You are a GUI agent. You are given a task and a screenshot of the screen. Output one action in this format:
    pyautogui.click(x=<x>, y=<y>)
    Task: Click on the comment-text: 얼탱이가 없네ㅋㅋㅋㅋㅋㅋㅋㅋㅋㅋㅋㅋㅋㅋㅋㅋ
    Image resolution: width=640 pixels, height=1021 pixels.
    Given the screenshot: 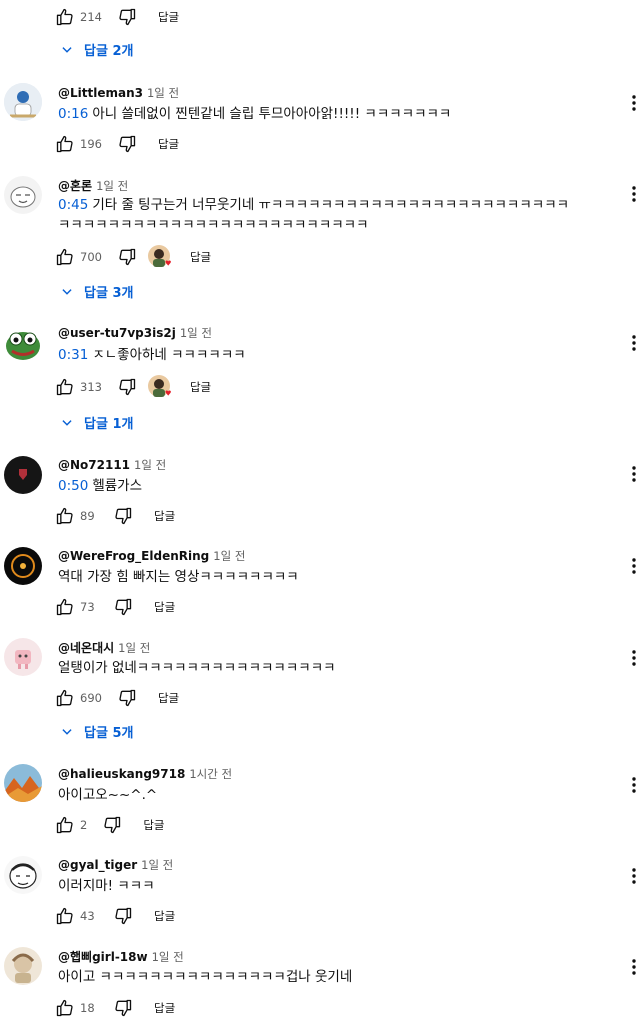 What is the action you would take?
    pyautogui.click(x=197, y=668)
    